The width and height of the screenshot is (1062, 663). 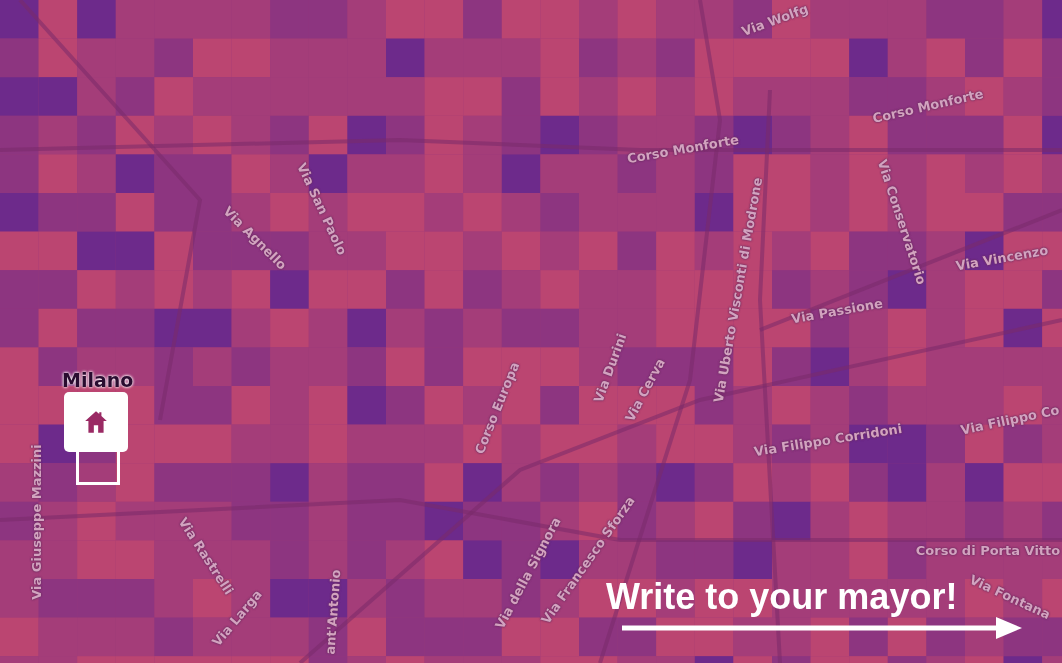 I want to click on street-label: Via Giuseppe Mazzini, so click(x=36, y=522).